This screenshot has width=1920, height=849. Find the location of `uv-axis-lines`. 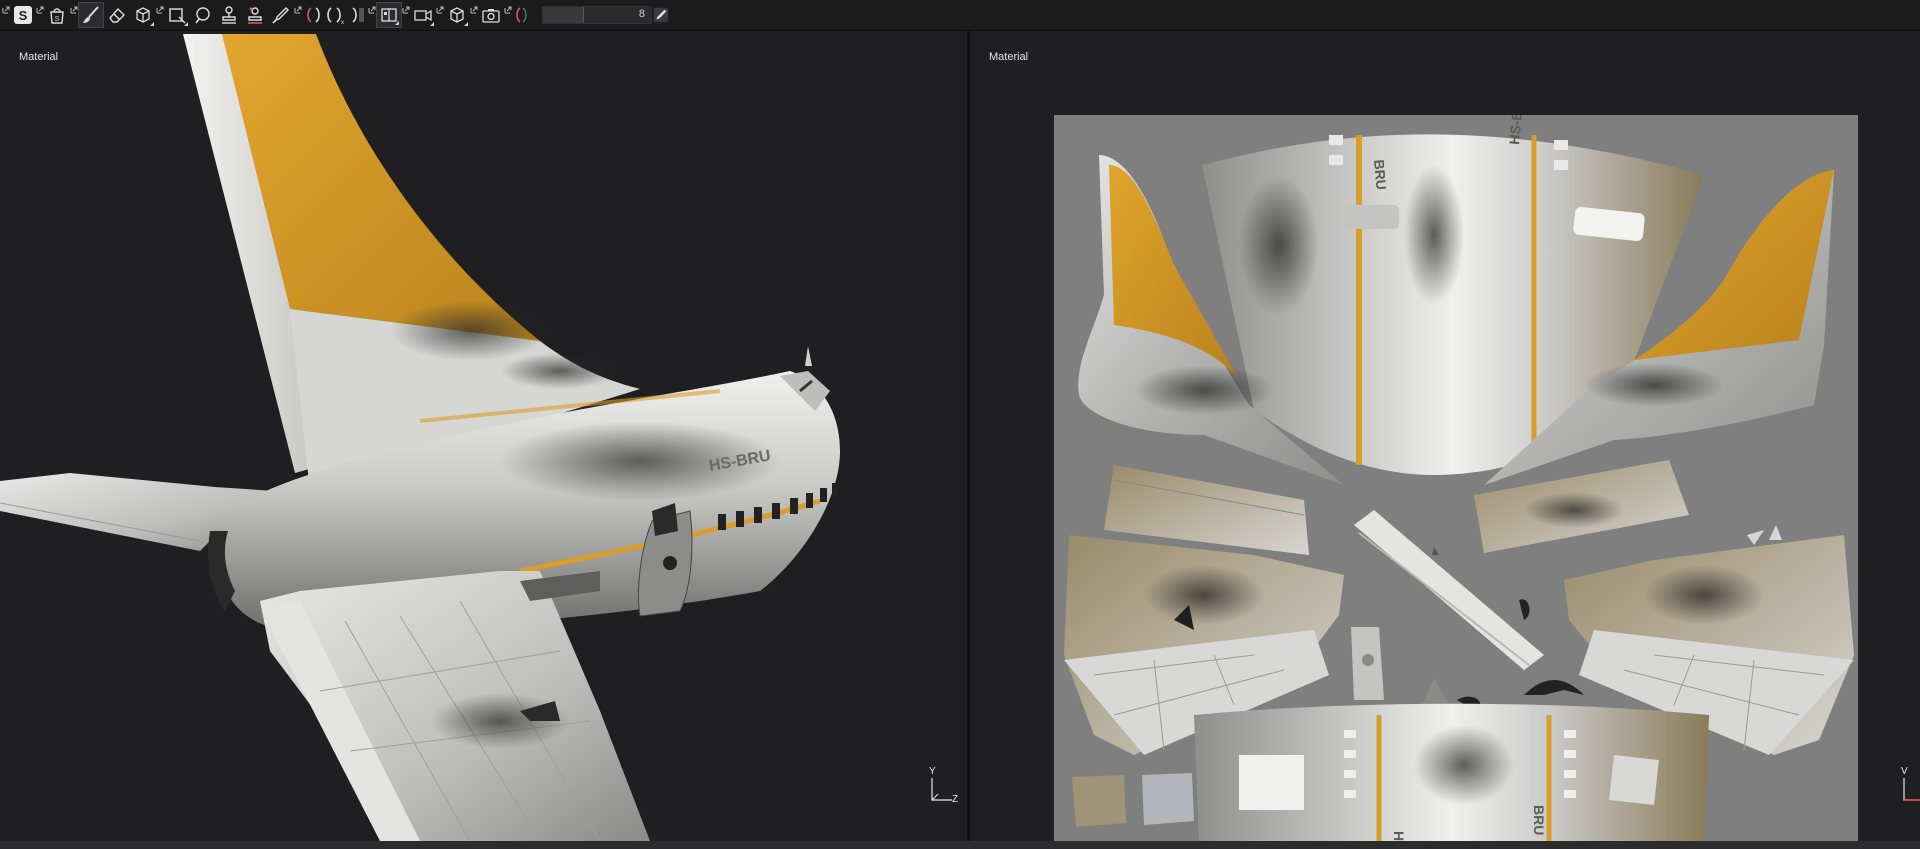

uv-axis-lines is located at coordinates (1911, 789).